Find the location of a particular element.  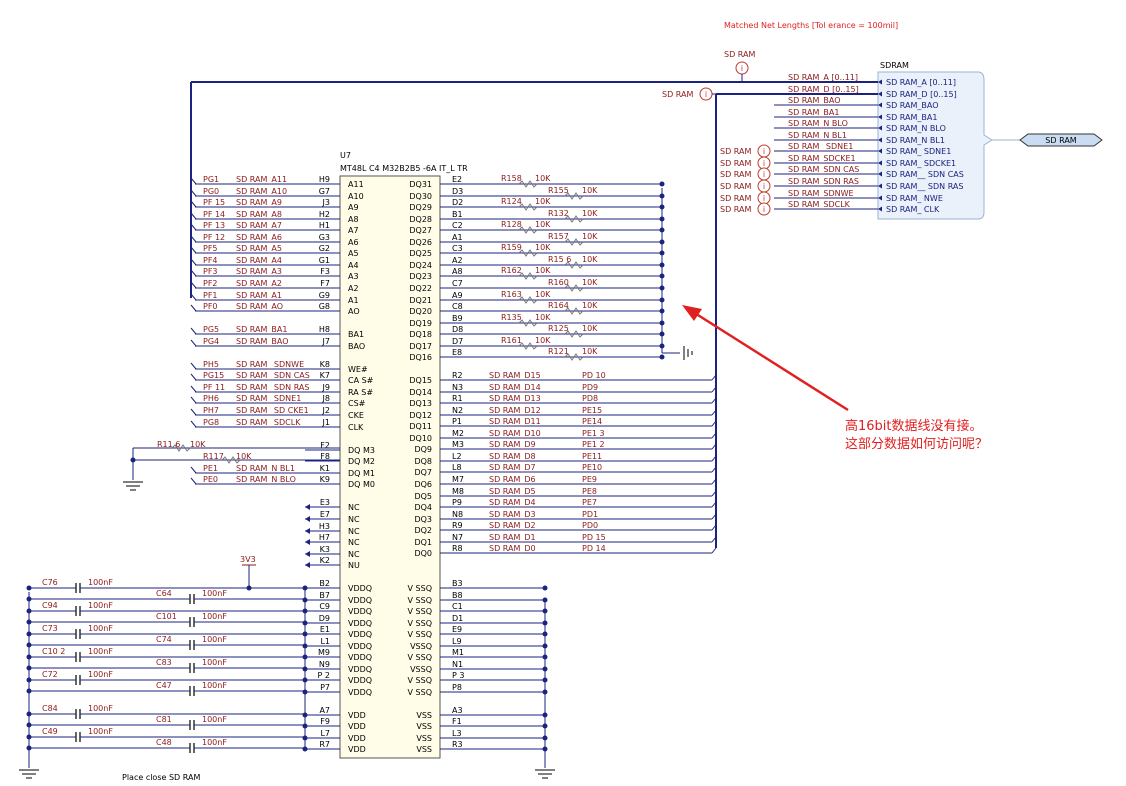

resistor-ref: R132 is located at coordinates (558, 213).